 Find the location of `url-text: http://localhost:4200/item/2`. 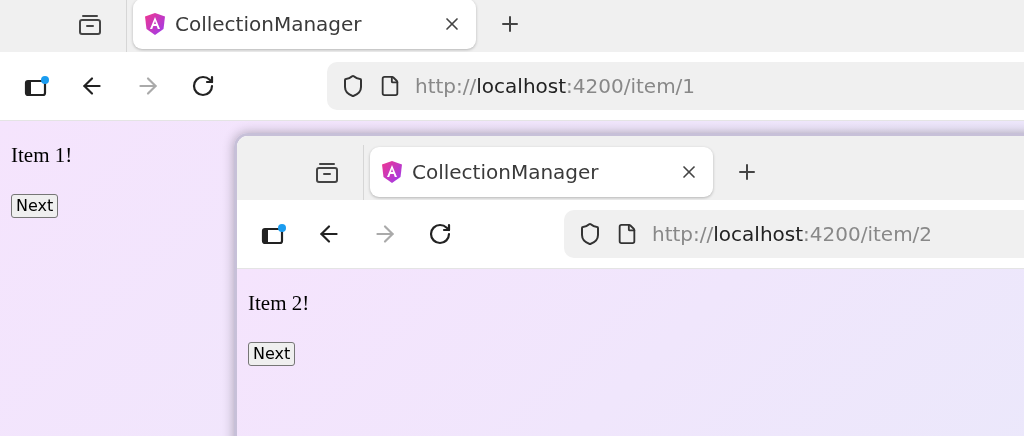

url-text: http://localhost:4200/item/2 is located at coordinates (792, 234).